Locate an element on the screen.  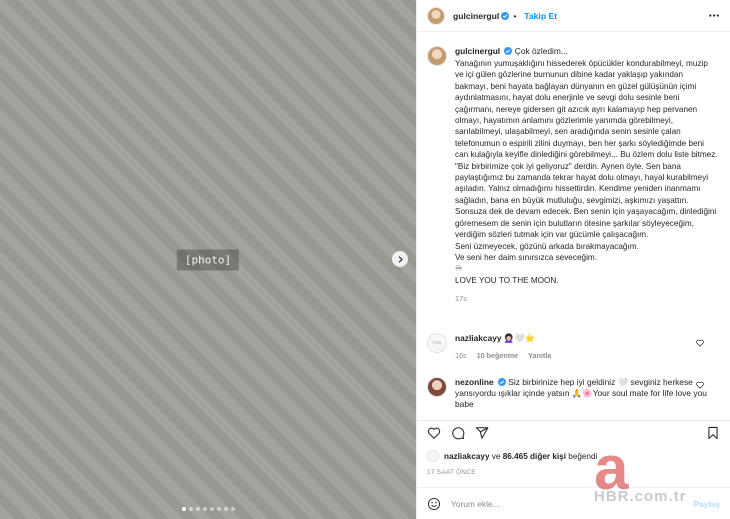
comment-input is located at coordinates (561, 503).